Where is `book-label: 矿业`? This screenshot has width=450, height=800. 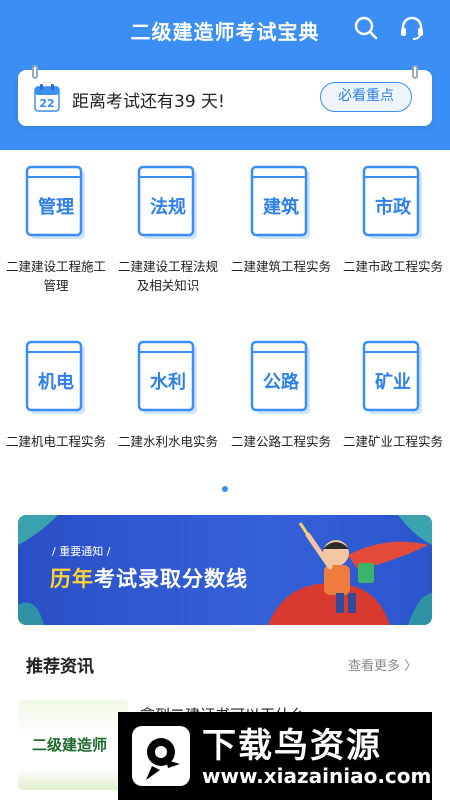 book-label: 矿业 is located at coordinates (393, 382).